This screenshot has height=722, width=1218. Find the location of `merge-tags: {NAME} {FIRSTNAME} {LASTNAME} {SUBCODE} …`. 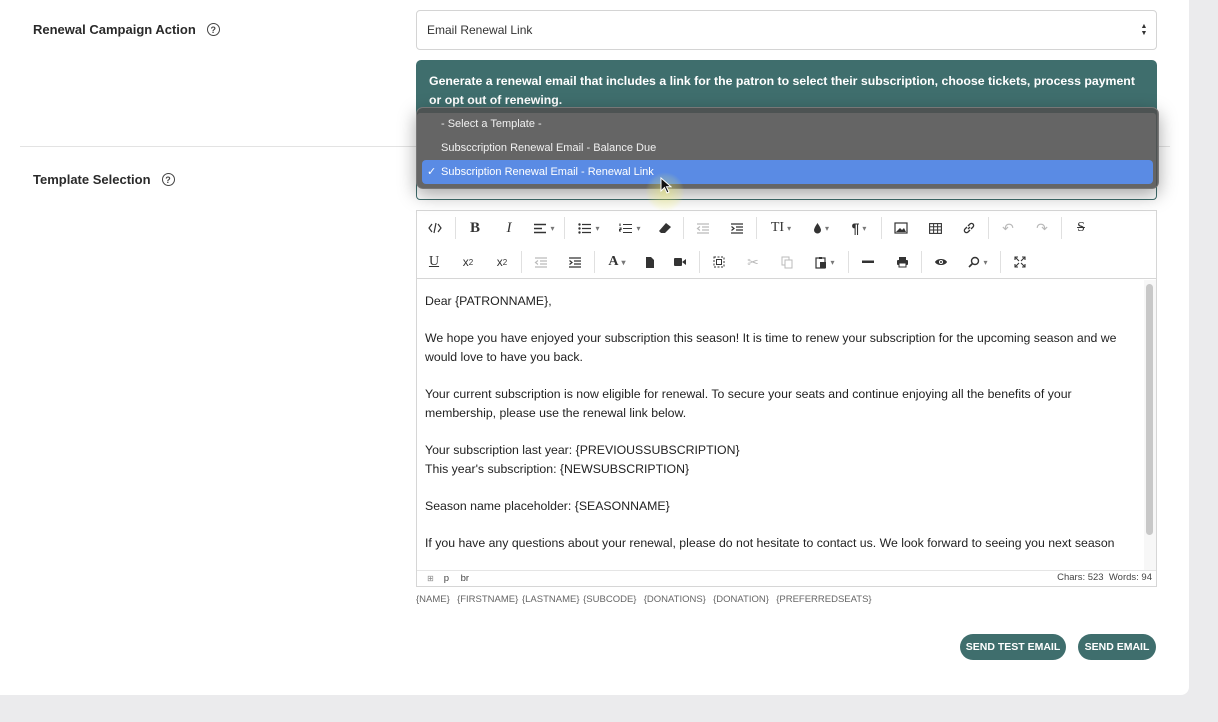

merge-tags: {NAME} {FIRSTNAME} {LASTNAME} {SUBCODE} … is located at coordinates (644, 599).